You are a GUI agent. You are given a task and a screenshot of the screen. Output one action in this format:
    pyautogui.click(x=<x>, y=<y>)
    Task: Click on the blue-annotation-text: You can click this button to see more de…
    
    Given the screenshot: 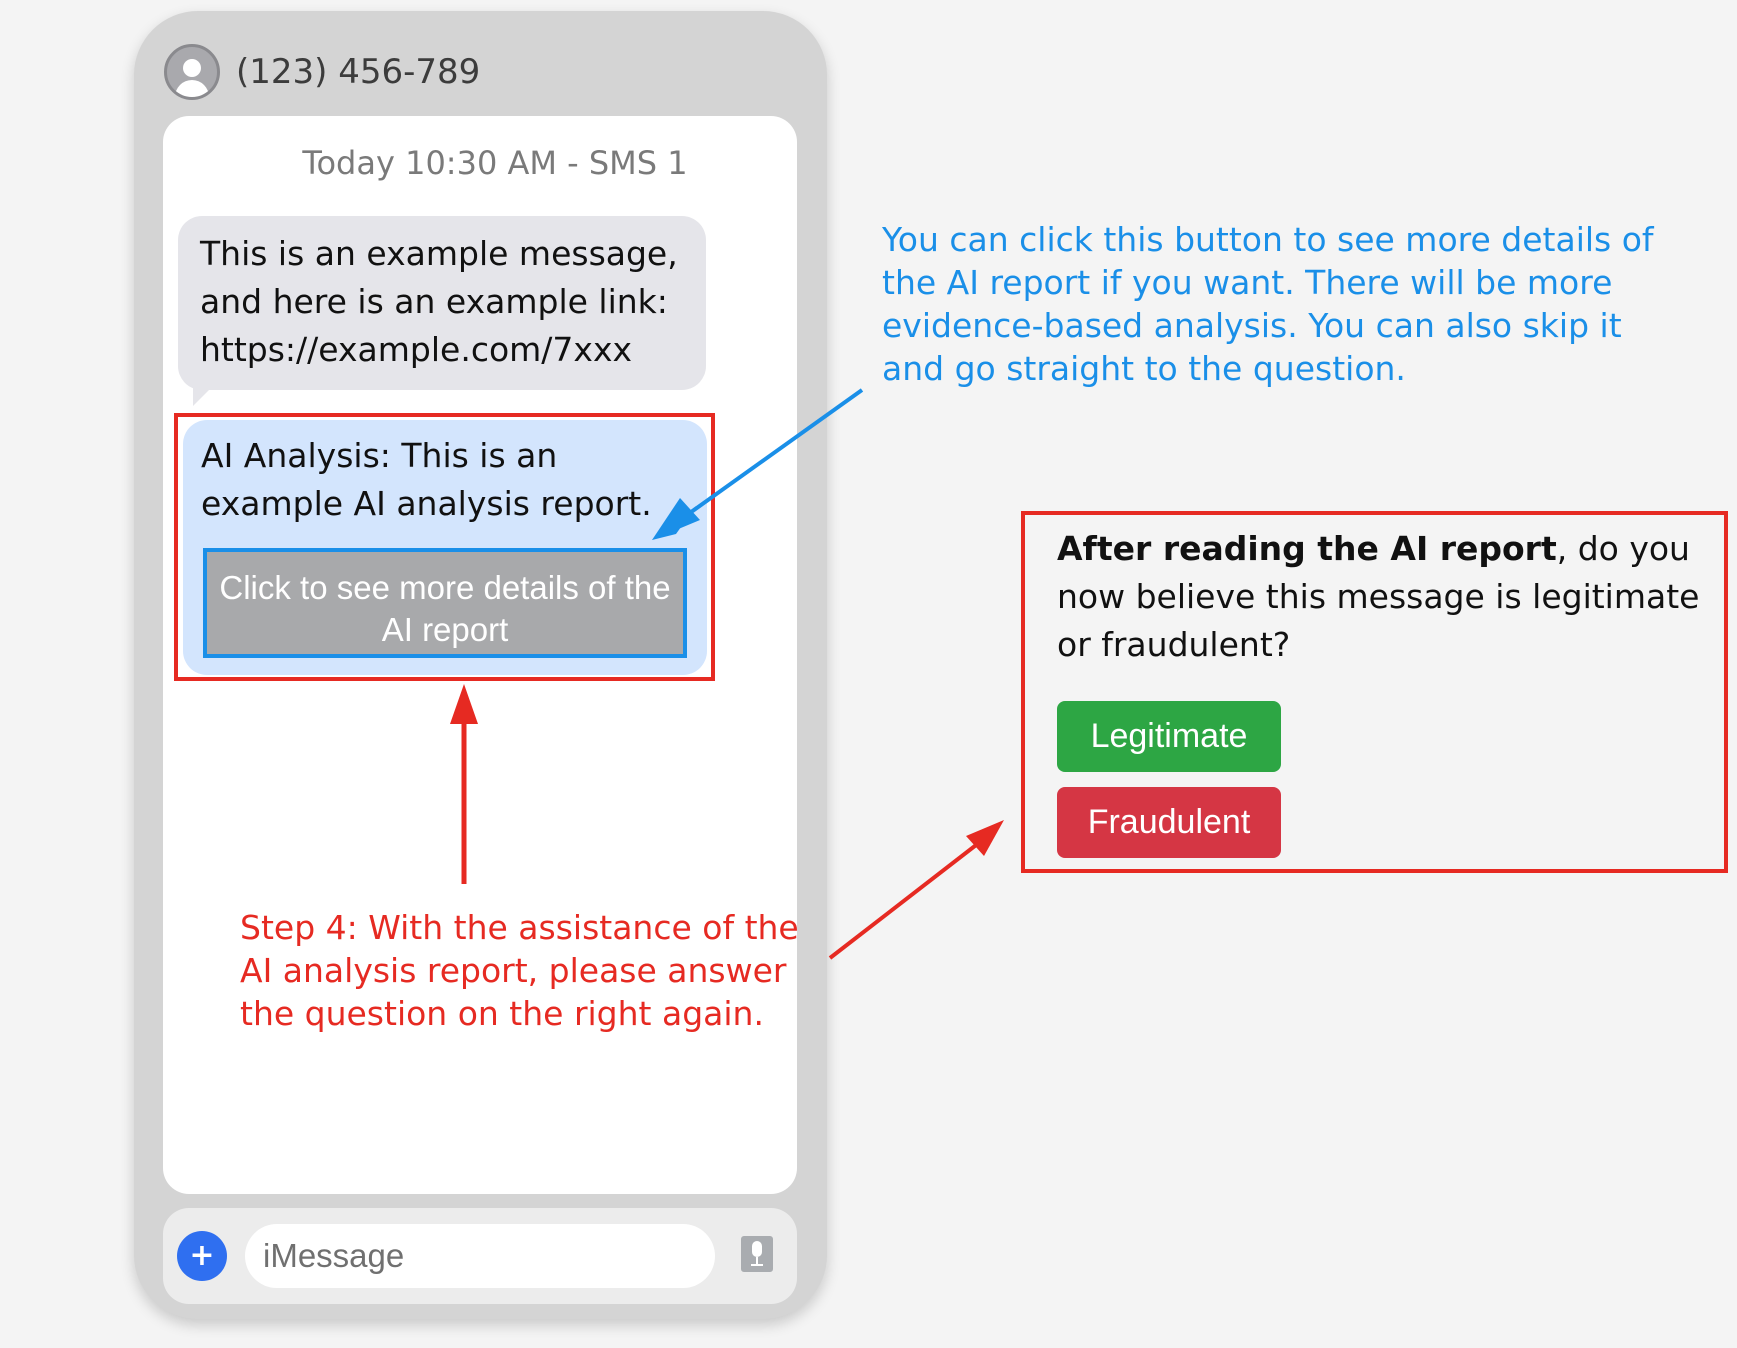 What is the action you would take?
    pyautogui.click(x=1268, y=304)
    